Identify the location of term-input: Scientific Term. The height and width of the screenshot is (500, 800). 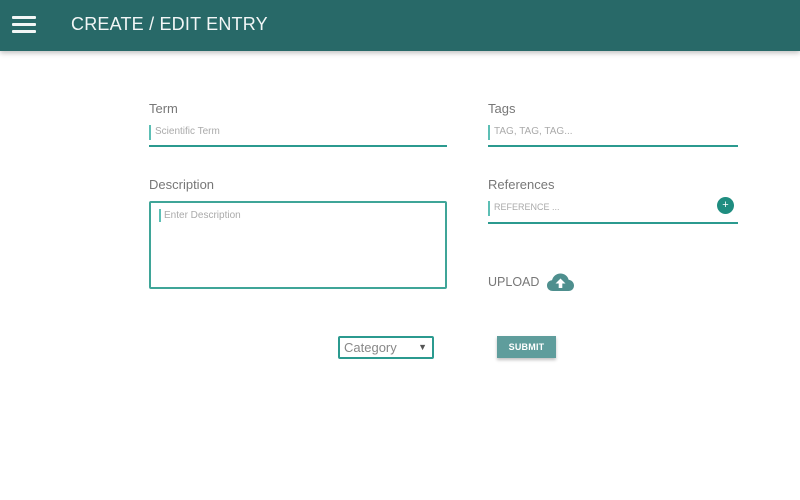
(298, 133).